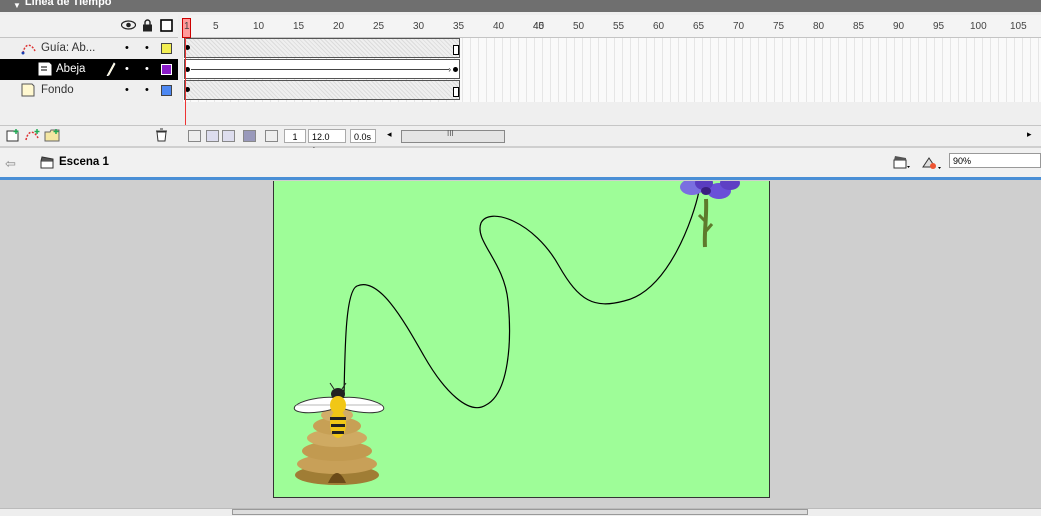 Image resolution: width=1041 pixels, height=516 pixels. What do you see at coordinates (299, 26) in the screenshot?
I see `ruler-tick: 15` at bounding box center [299, 26].